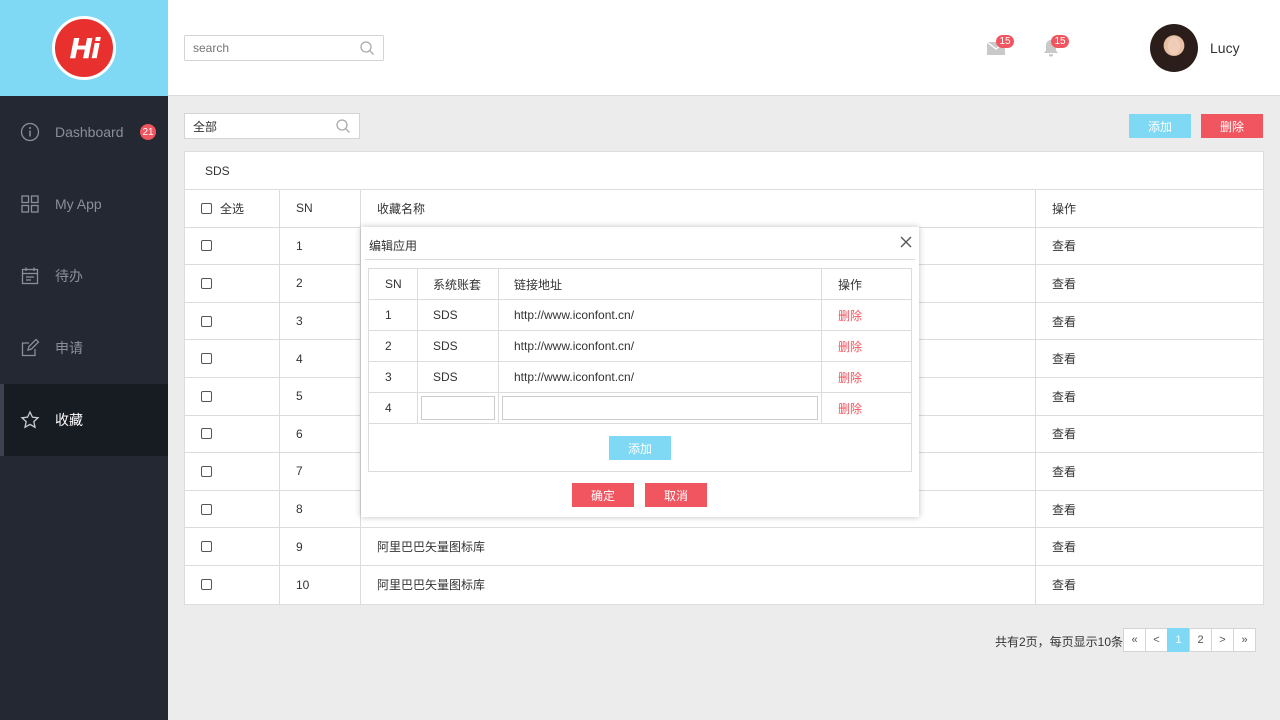 This screenshot has height=720, width=1280. What do you see at coordinates (232, 208) in the screenshot?
I see `header-select-all: 全选` at bounding box center [232, 208].